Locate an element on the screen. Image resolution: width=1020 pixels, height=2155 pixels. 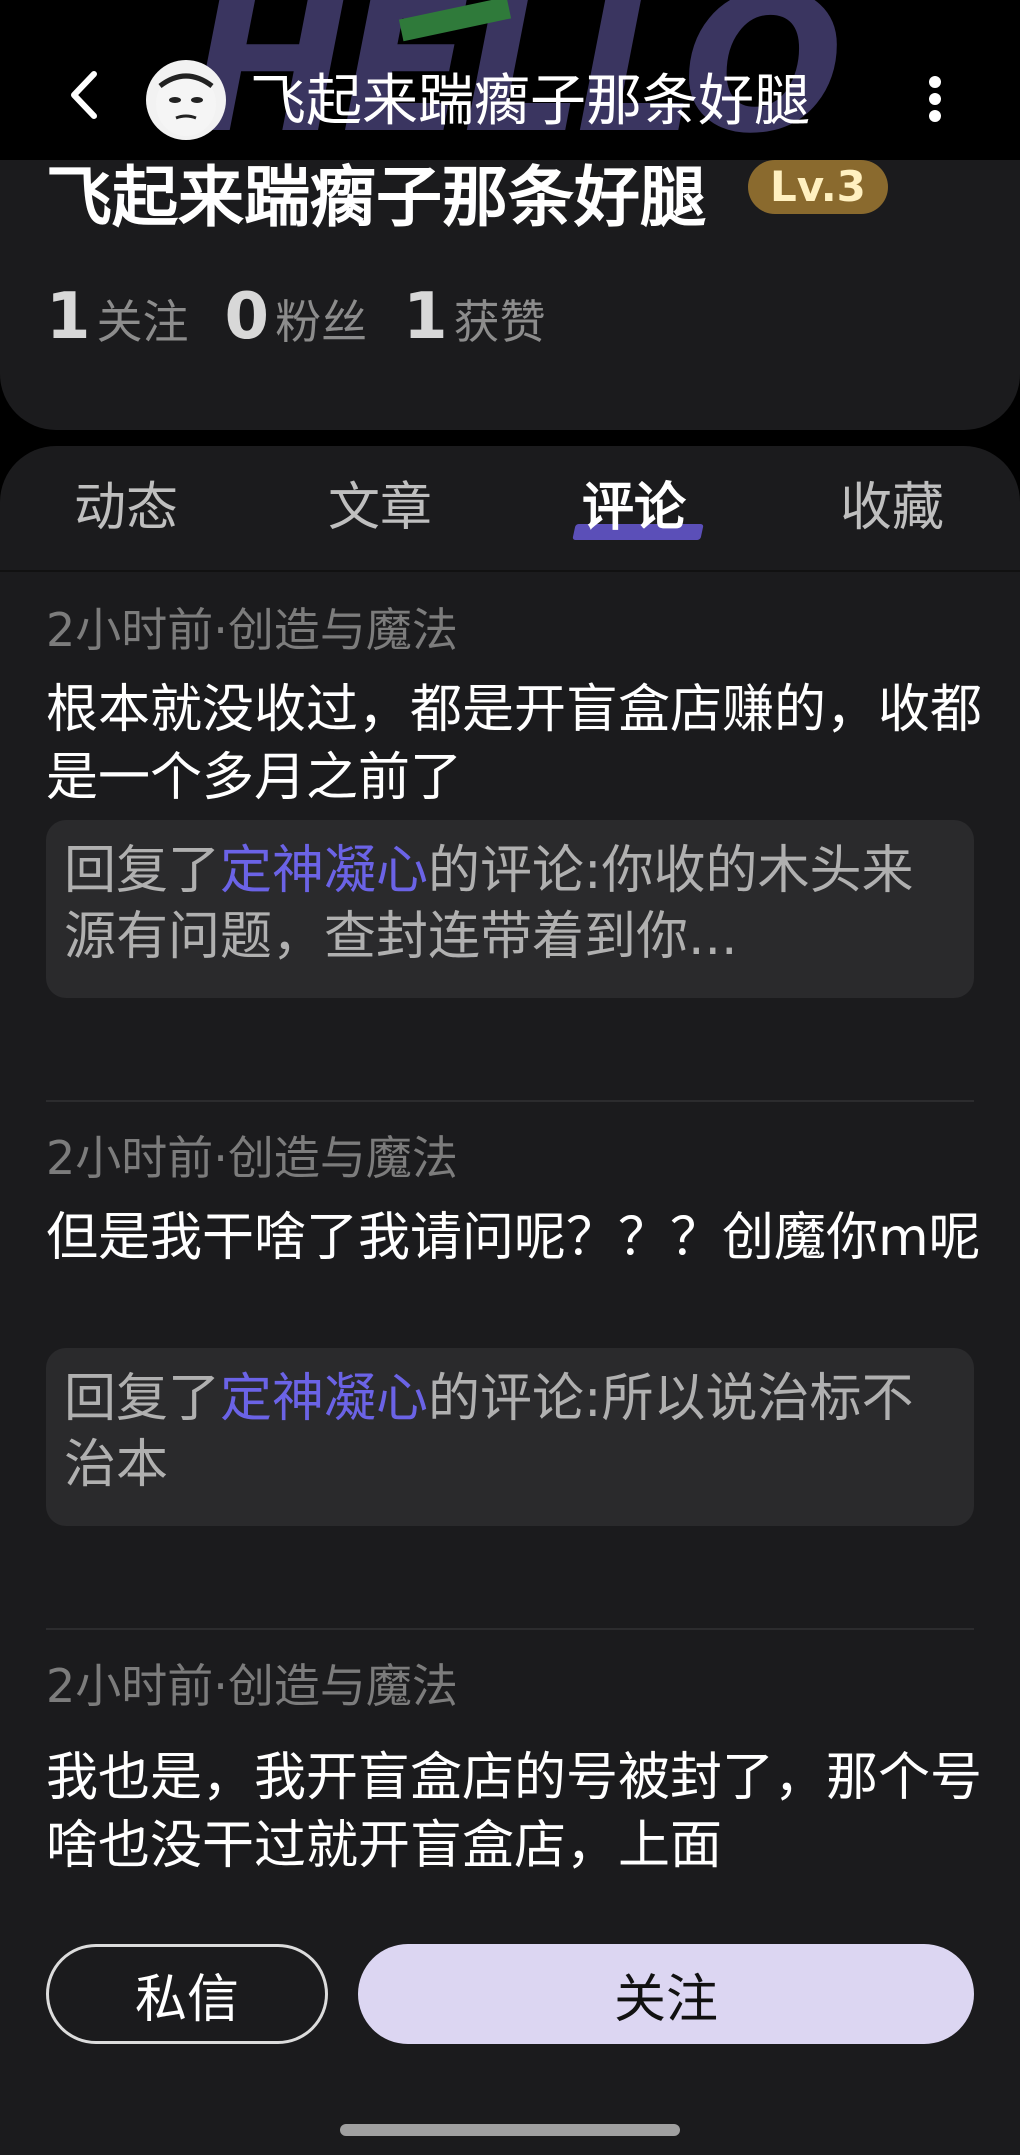
tab-bar: 动态 文章 评论 收藏 is located at coordinates (510, 509).